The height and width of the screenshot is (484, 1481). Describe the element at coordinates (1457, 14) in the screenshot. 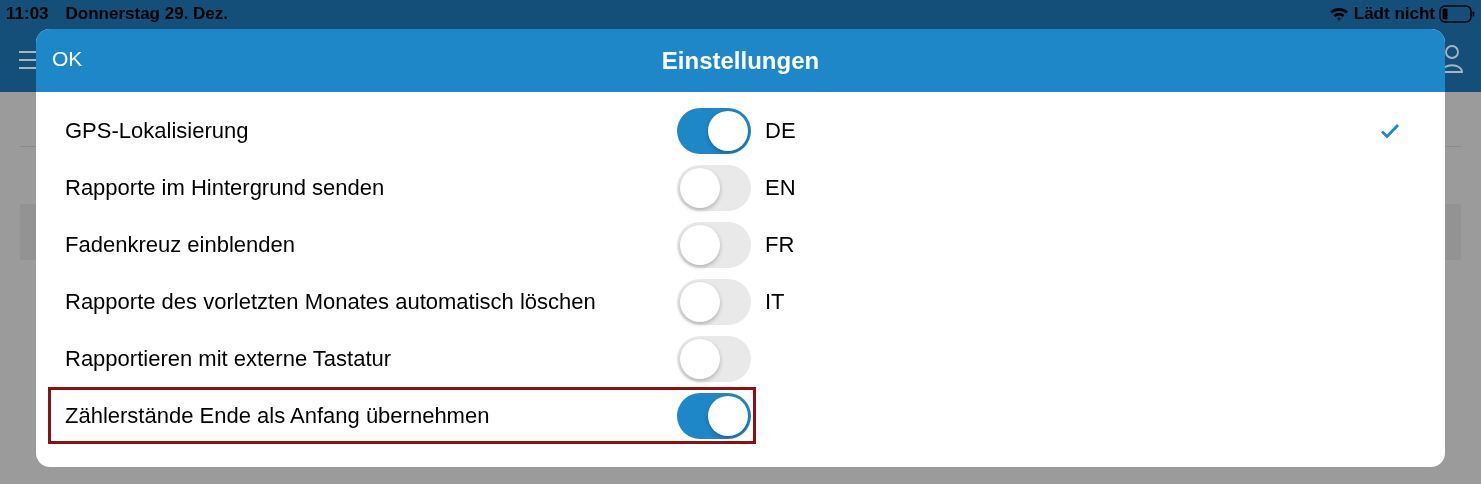

I see `battery-icon` at that location.